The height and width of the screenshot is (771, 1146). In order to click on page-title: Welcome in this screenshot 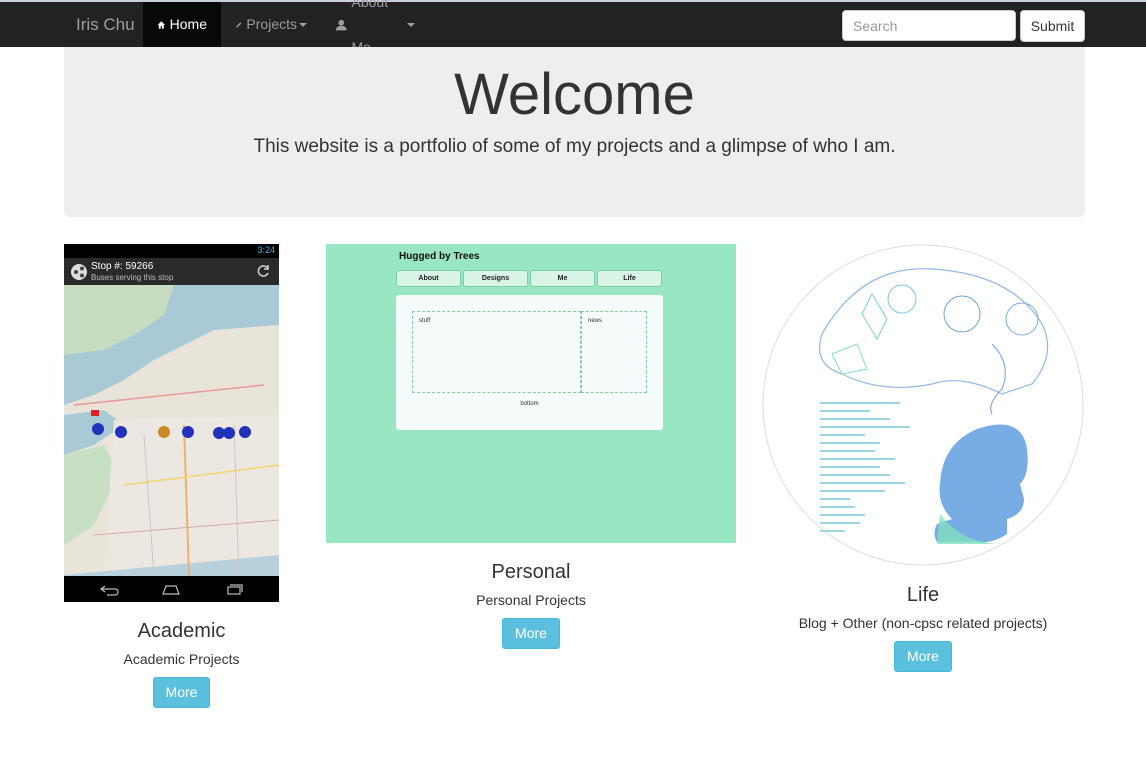, I will do `click(574, 94)`.